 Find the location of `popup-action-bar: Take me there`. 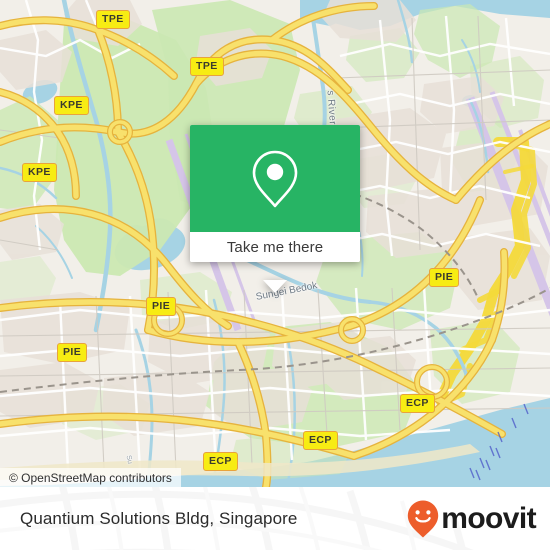

popup-action-bar: Take me there is located at coordinates (275, 247).